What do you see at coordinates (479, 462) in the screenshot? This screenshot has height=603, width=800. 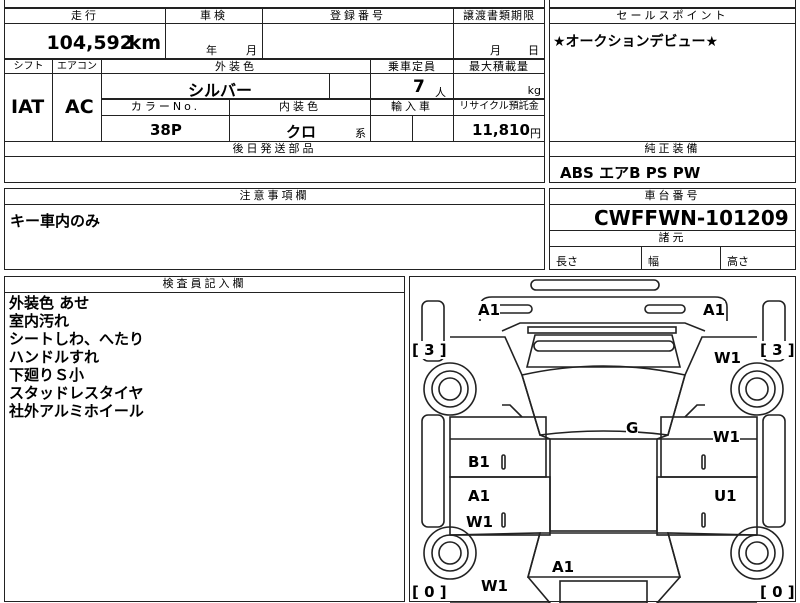 I see `mark-left-front-door: B1` at bounding box center [479, 462].